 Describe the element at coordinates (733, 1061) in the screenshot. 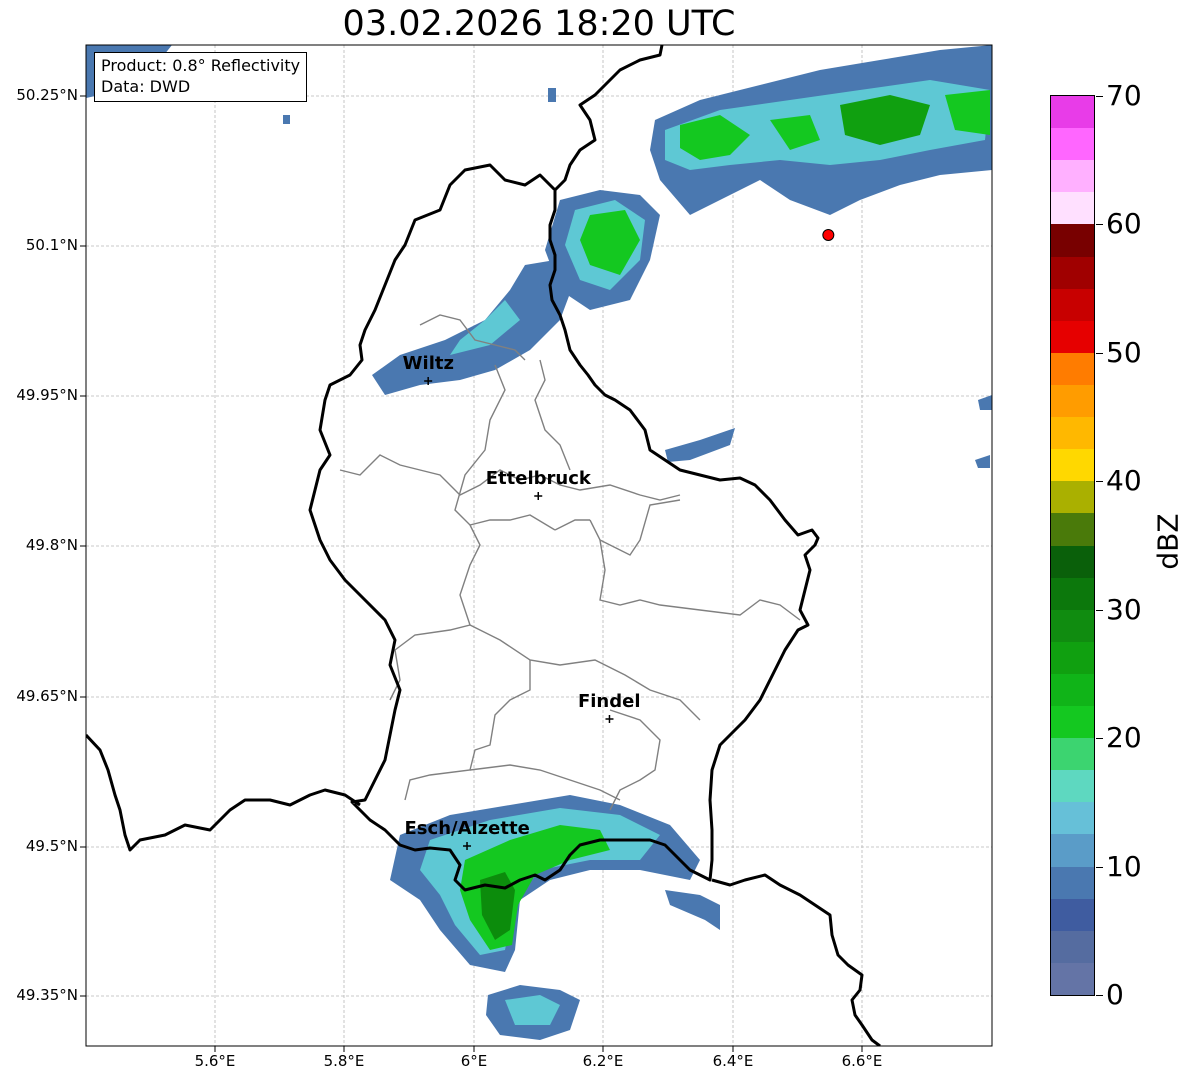

I see `lon-tick-label: 6.4°E` at that location.